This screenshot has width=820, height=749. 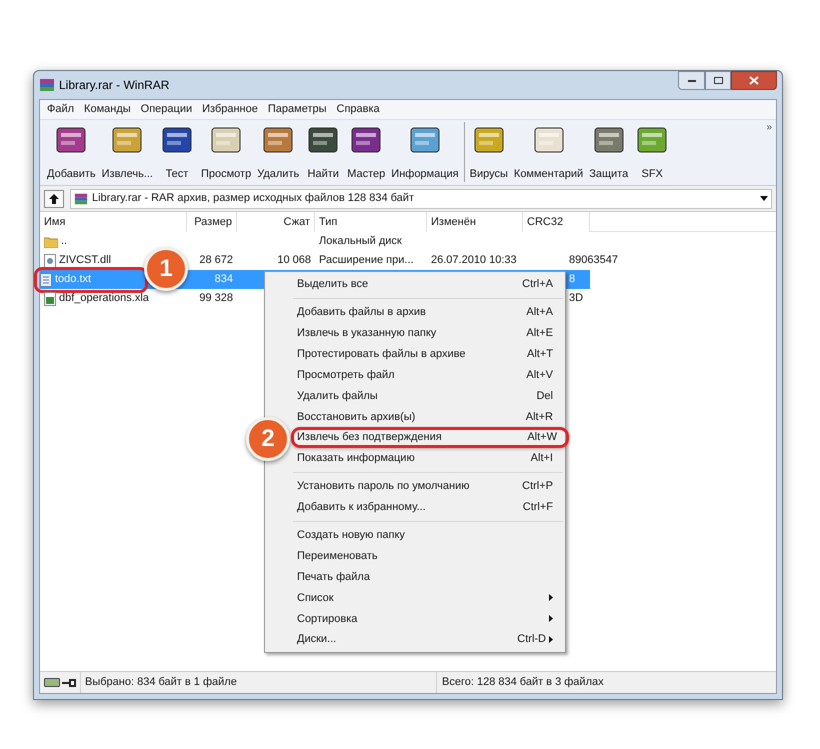 What do you see at coordinates (609, 152) in the screenshot?
I see `toolbar-button: Защита` at bounding box center [609, 152].